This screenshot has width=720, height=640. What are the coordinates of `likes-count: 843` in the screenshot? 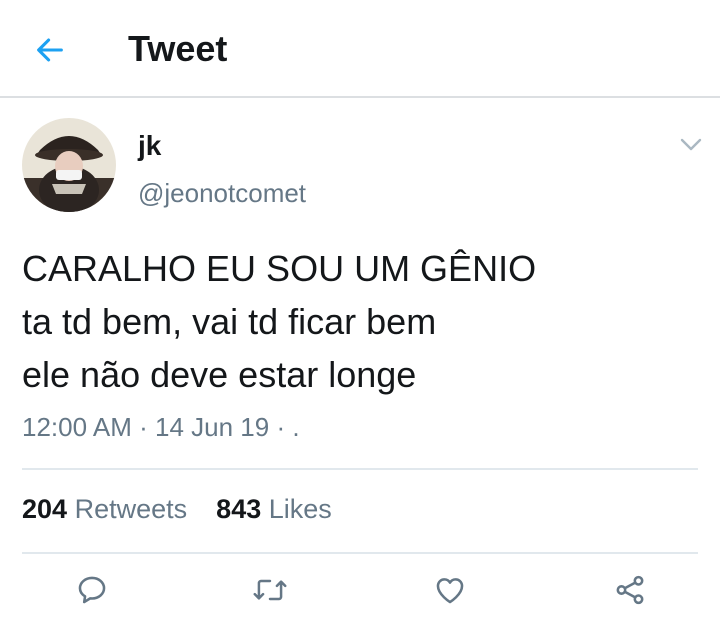 It's located at (239, 509).